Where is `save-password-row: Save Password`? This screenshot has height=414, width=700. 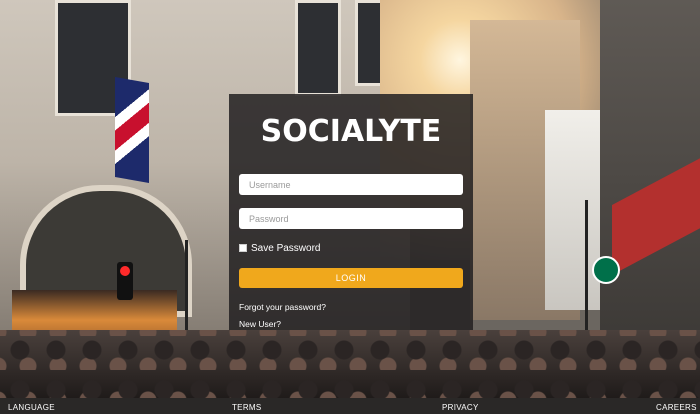 save-password-row: Save Password is located at coordinates (279, 248).